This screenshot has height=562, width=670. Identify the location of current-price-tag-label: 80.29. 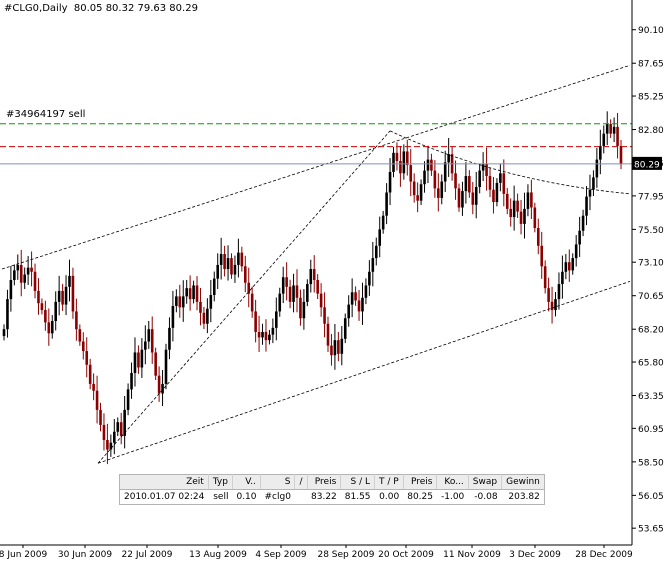
(647, 165).